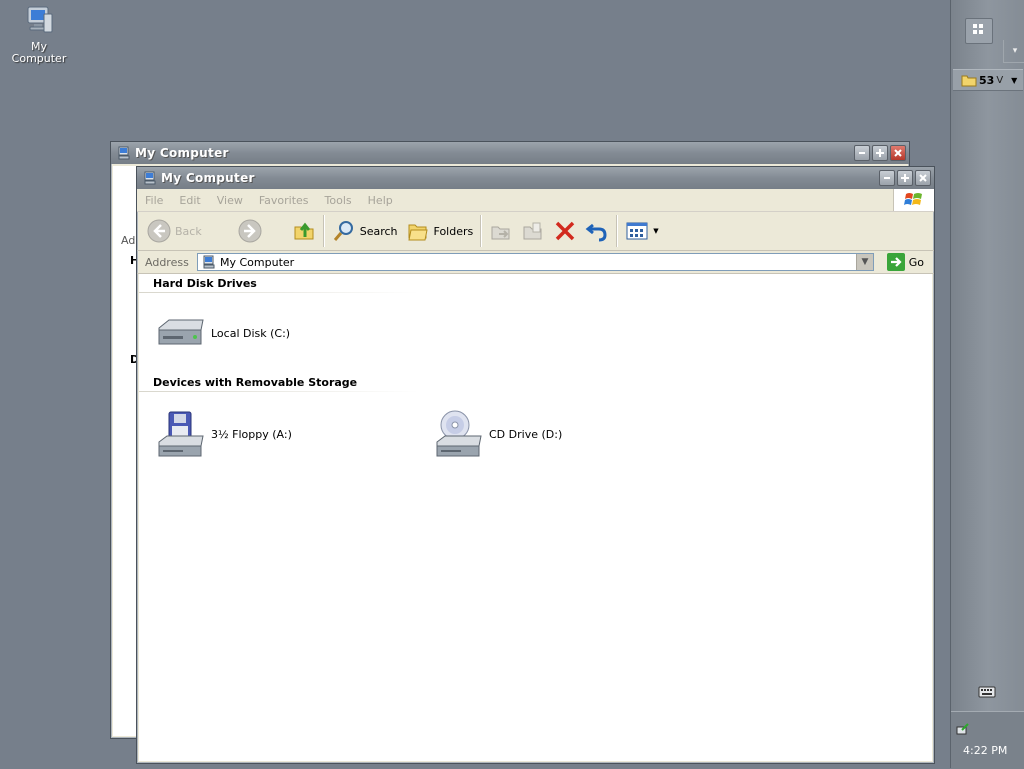 This screenshot has height=769, width=1024. I want to click on forward-button, so click(250, 231).